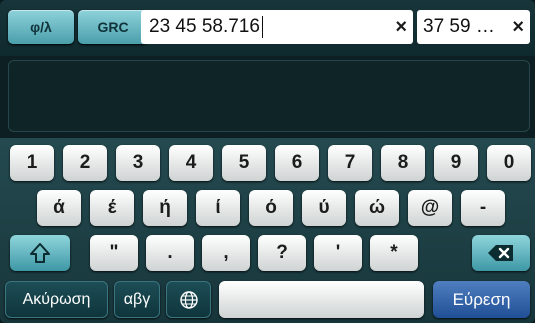 The height and width of the screenshot is (323, 535). Describe the element at coordinates (377, 208) in the screenshot. I see `key-omega-tonos: ώ` at that location.